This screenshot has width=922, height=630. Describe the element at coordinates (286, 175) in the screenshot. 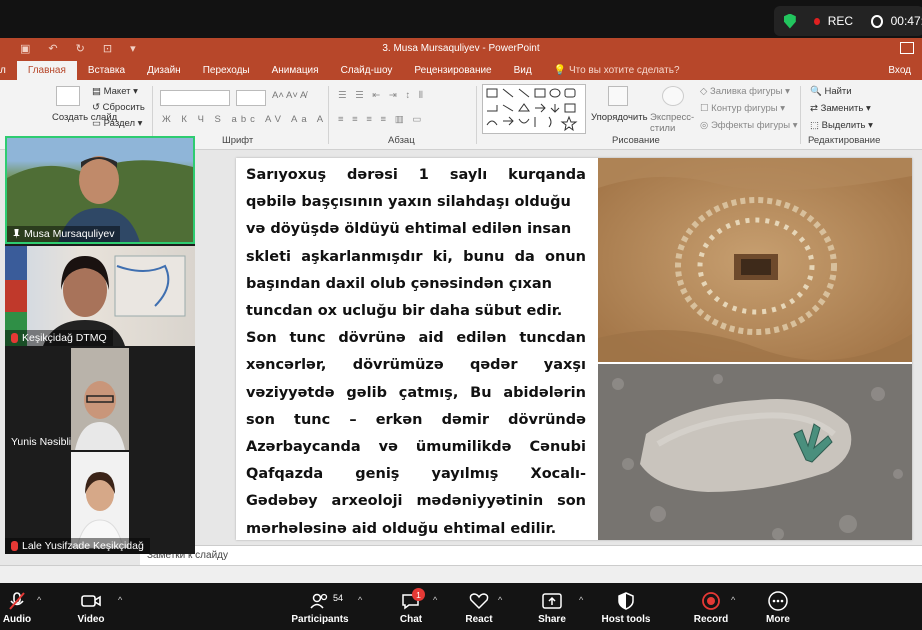

I see `slide-text-word: Sarıyoxuş` at that location.